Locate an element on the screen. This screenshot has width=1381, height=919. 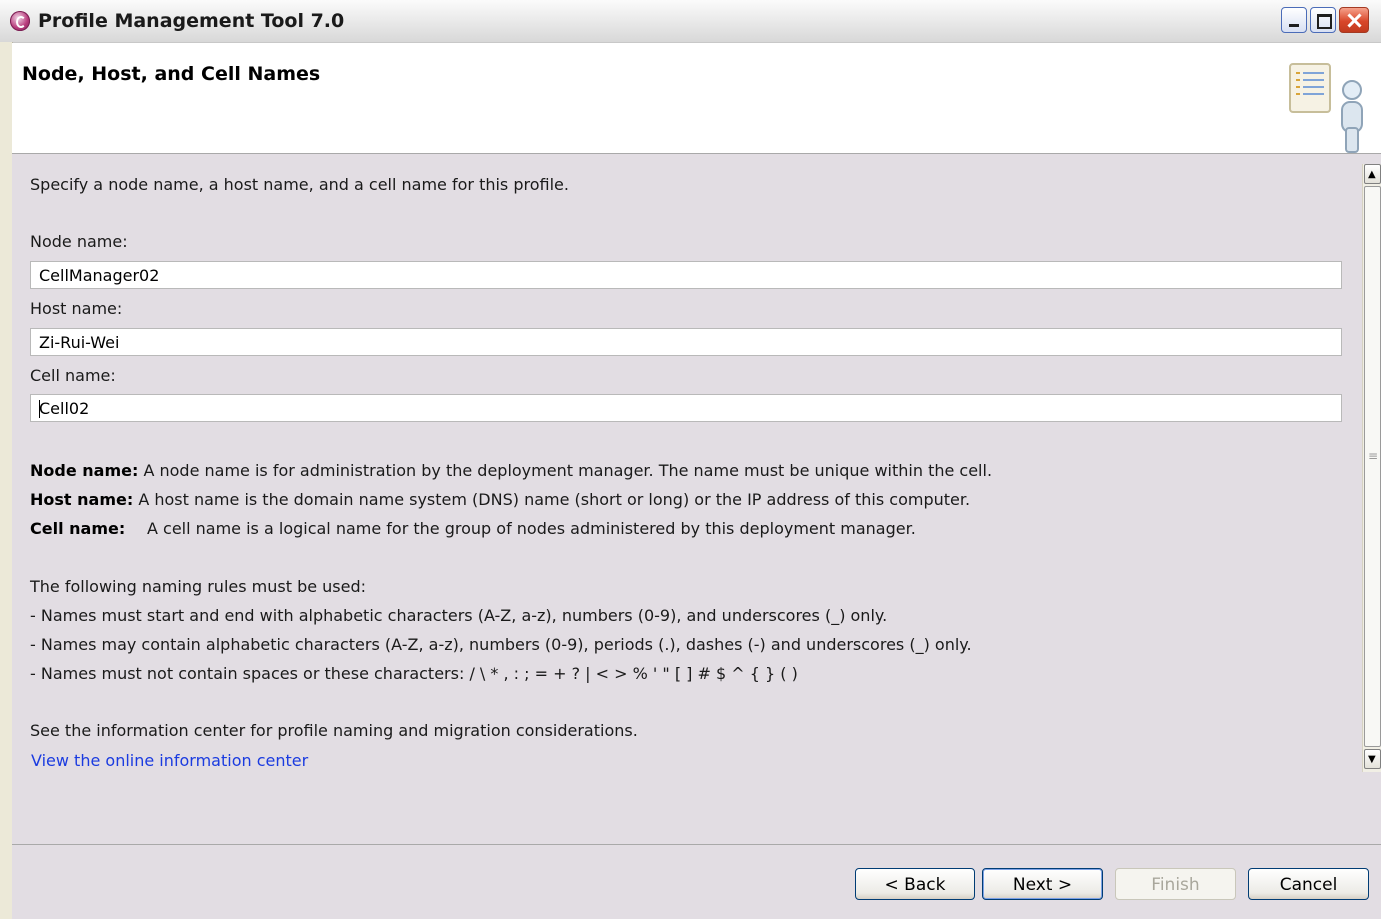
node-name-input is located at coordinates (686, 275).